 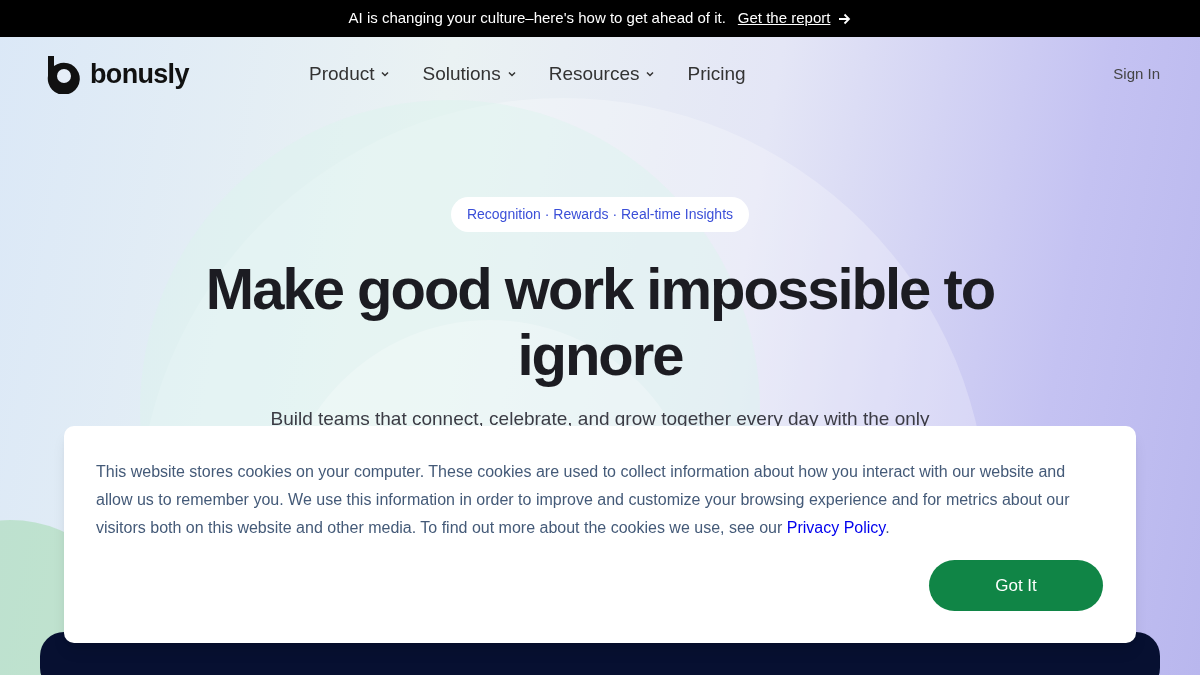 What do you see at coordinates (845, 18) in the screenshot?
I see `arrow-right-icon` at bounding box center [845, 18].